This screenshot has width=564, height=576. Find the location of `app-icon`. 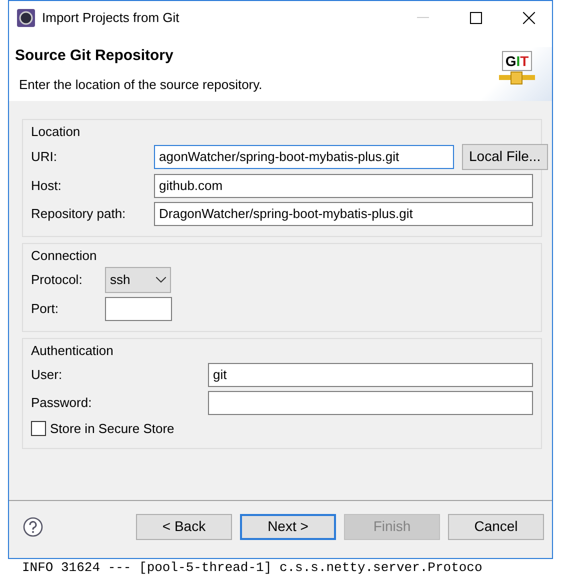

app-icon is located at coordinates (26, 18).